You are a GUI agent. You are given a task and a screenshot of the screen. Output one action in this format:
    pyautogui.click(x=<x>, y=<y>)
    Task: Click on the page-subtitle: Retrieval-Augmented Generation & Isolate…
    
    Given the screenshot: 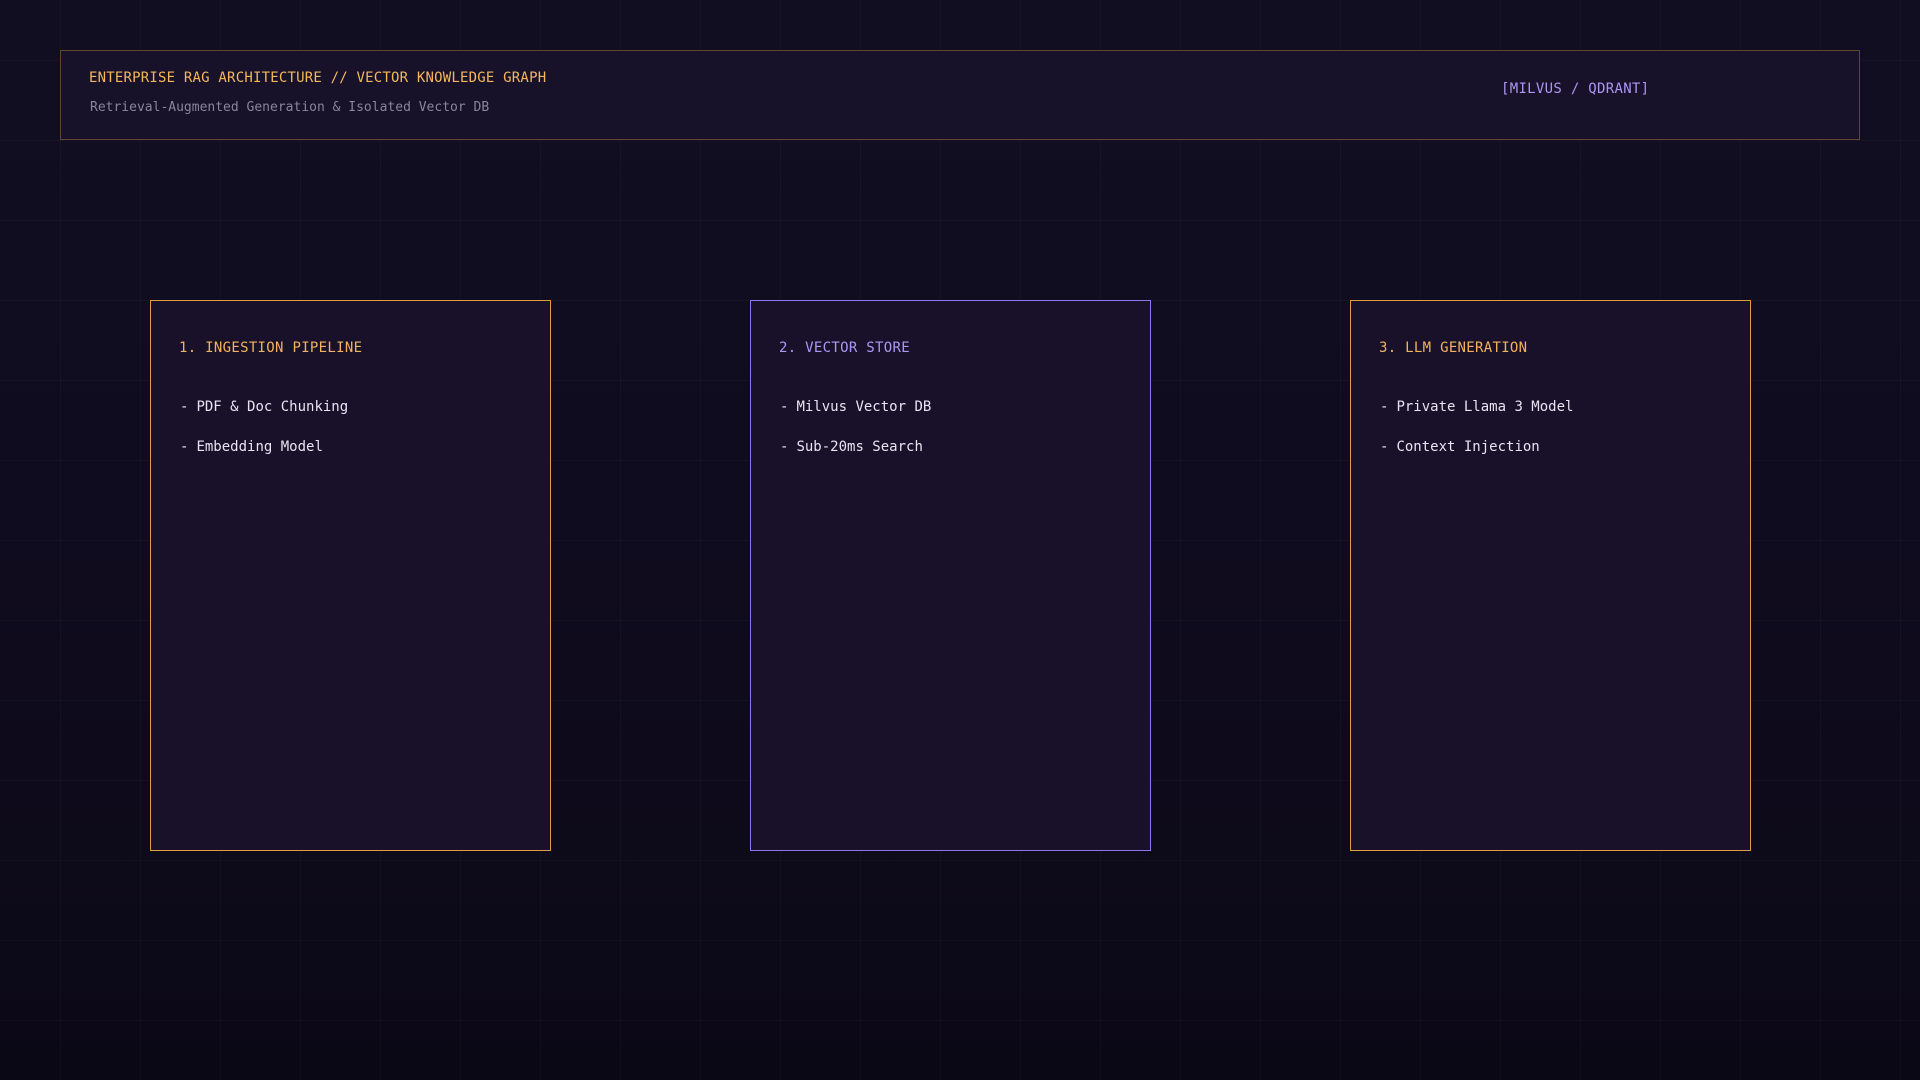 What is the action you would take?
    pyautogui.click(x=290, y=107)
    